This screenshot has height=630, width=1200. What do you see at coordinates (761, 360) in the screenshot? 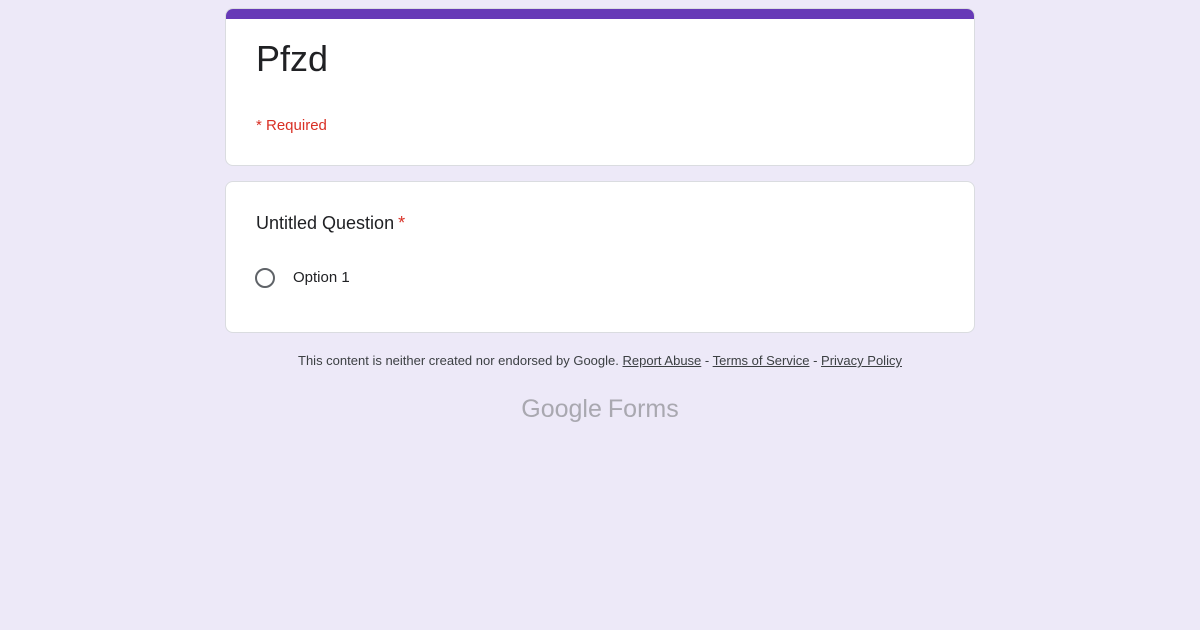
I see `terms-of-service-link: Terms of Service` at bounding box center [761, 360].